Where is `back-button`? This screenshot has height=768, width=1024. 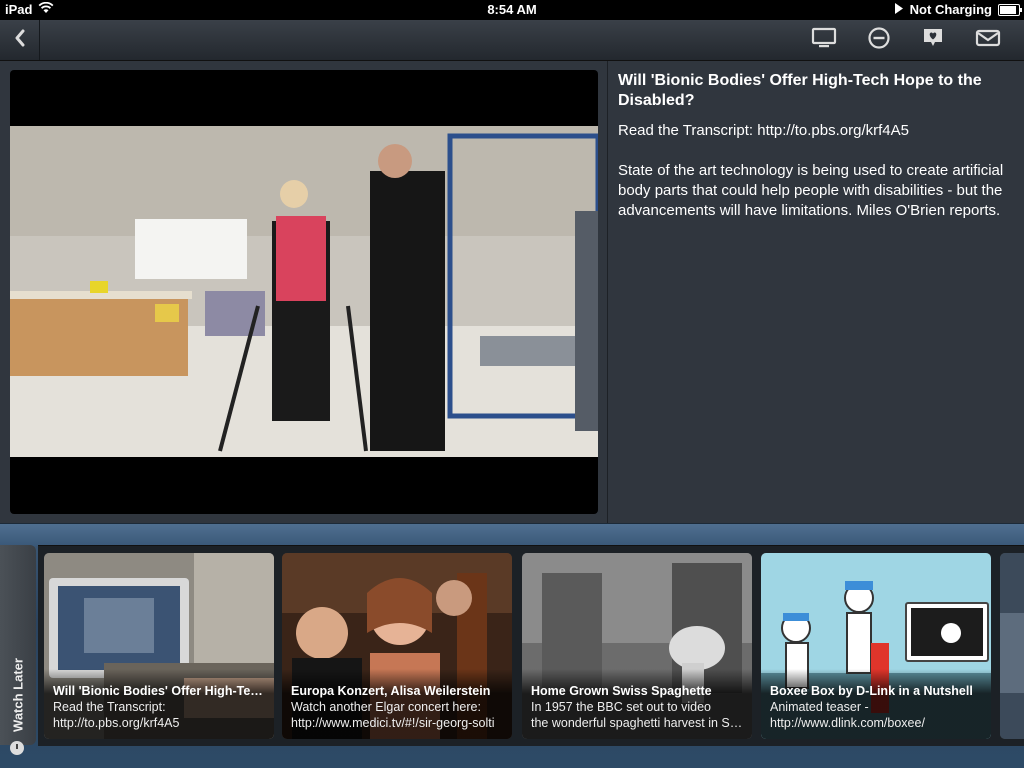 back-button is located at coordinates (20, 40).